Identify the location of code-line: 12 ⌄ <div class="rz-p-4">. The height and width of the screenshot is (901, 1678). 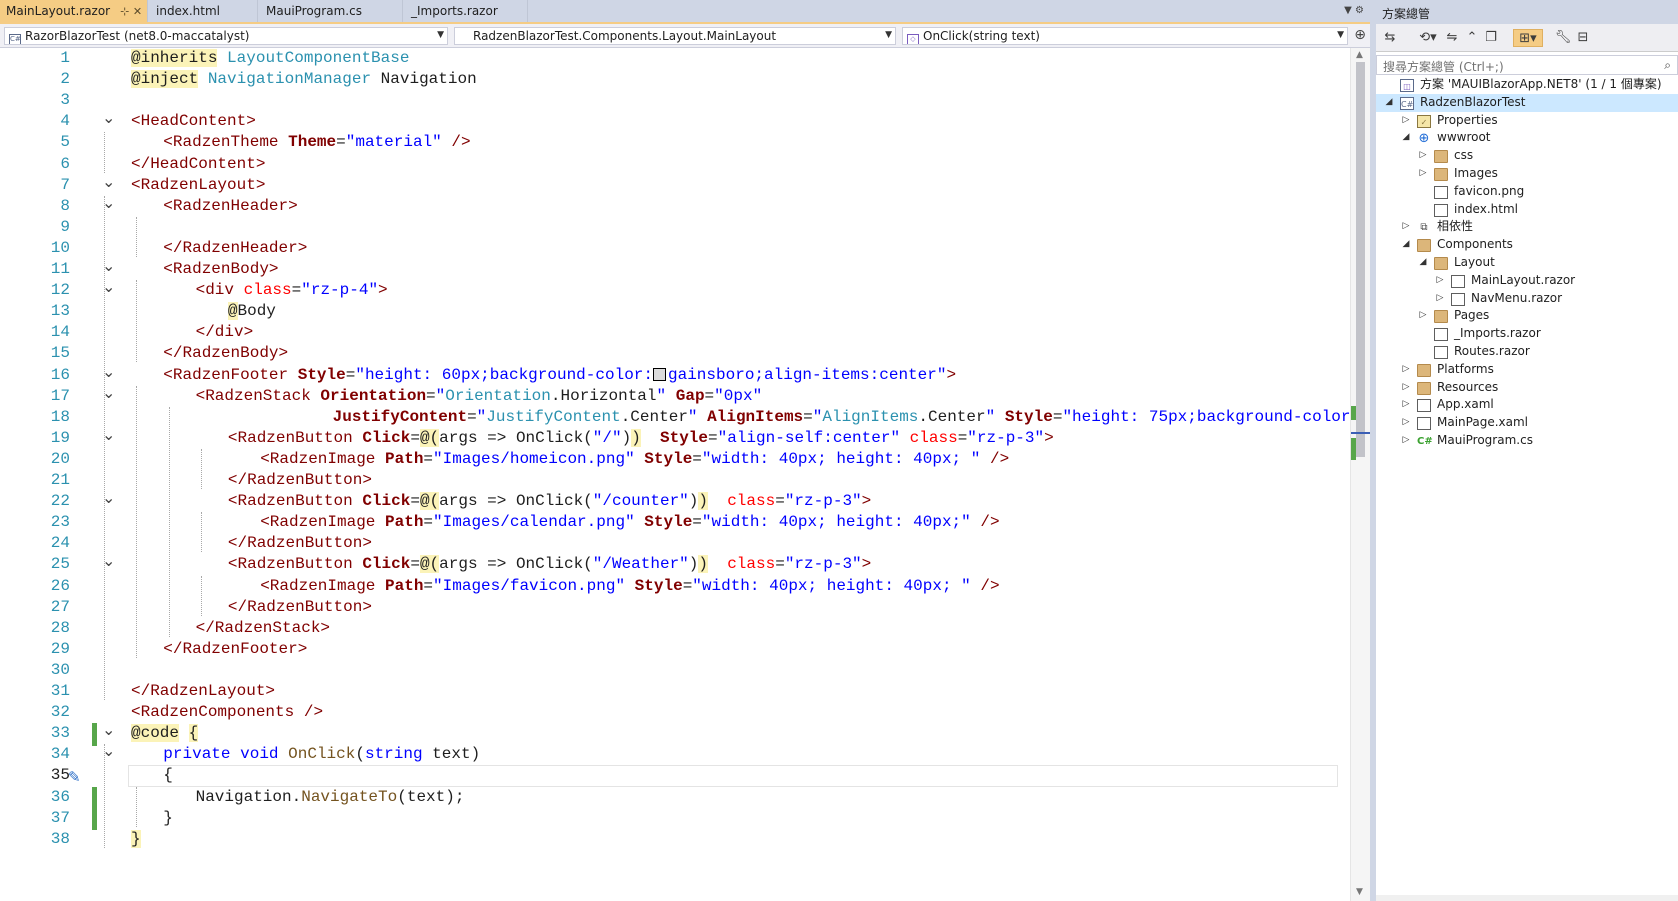
(675, 289).